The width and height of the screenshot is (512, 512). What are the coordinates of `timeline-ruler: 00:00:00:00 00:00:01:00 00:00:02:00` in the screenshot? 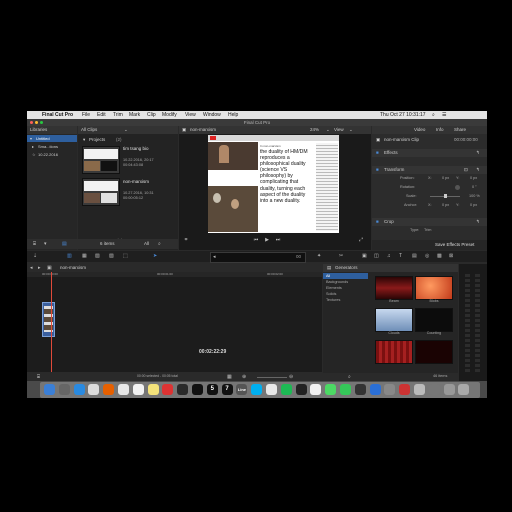 It's located at (174, 274).